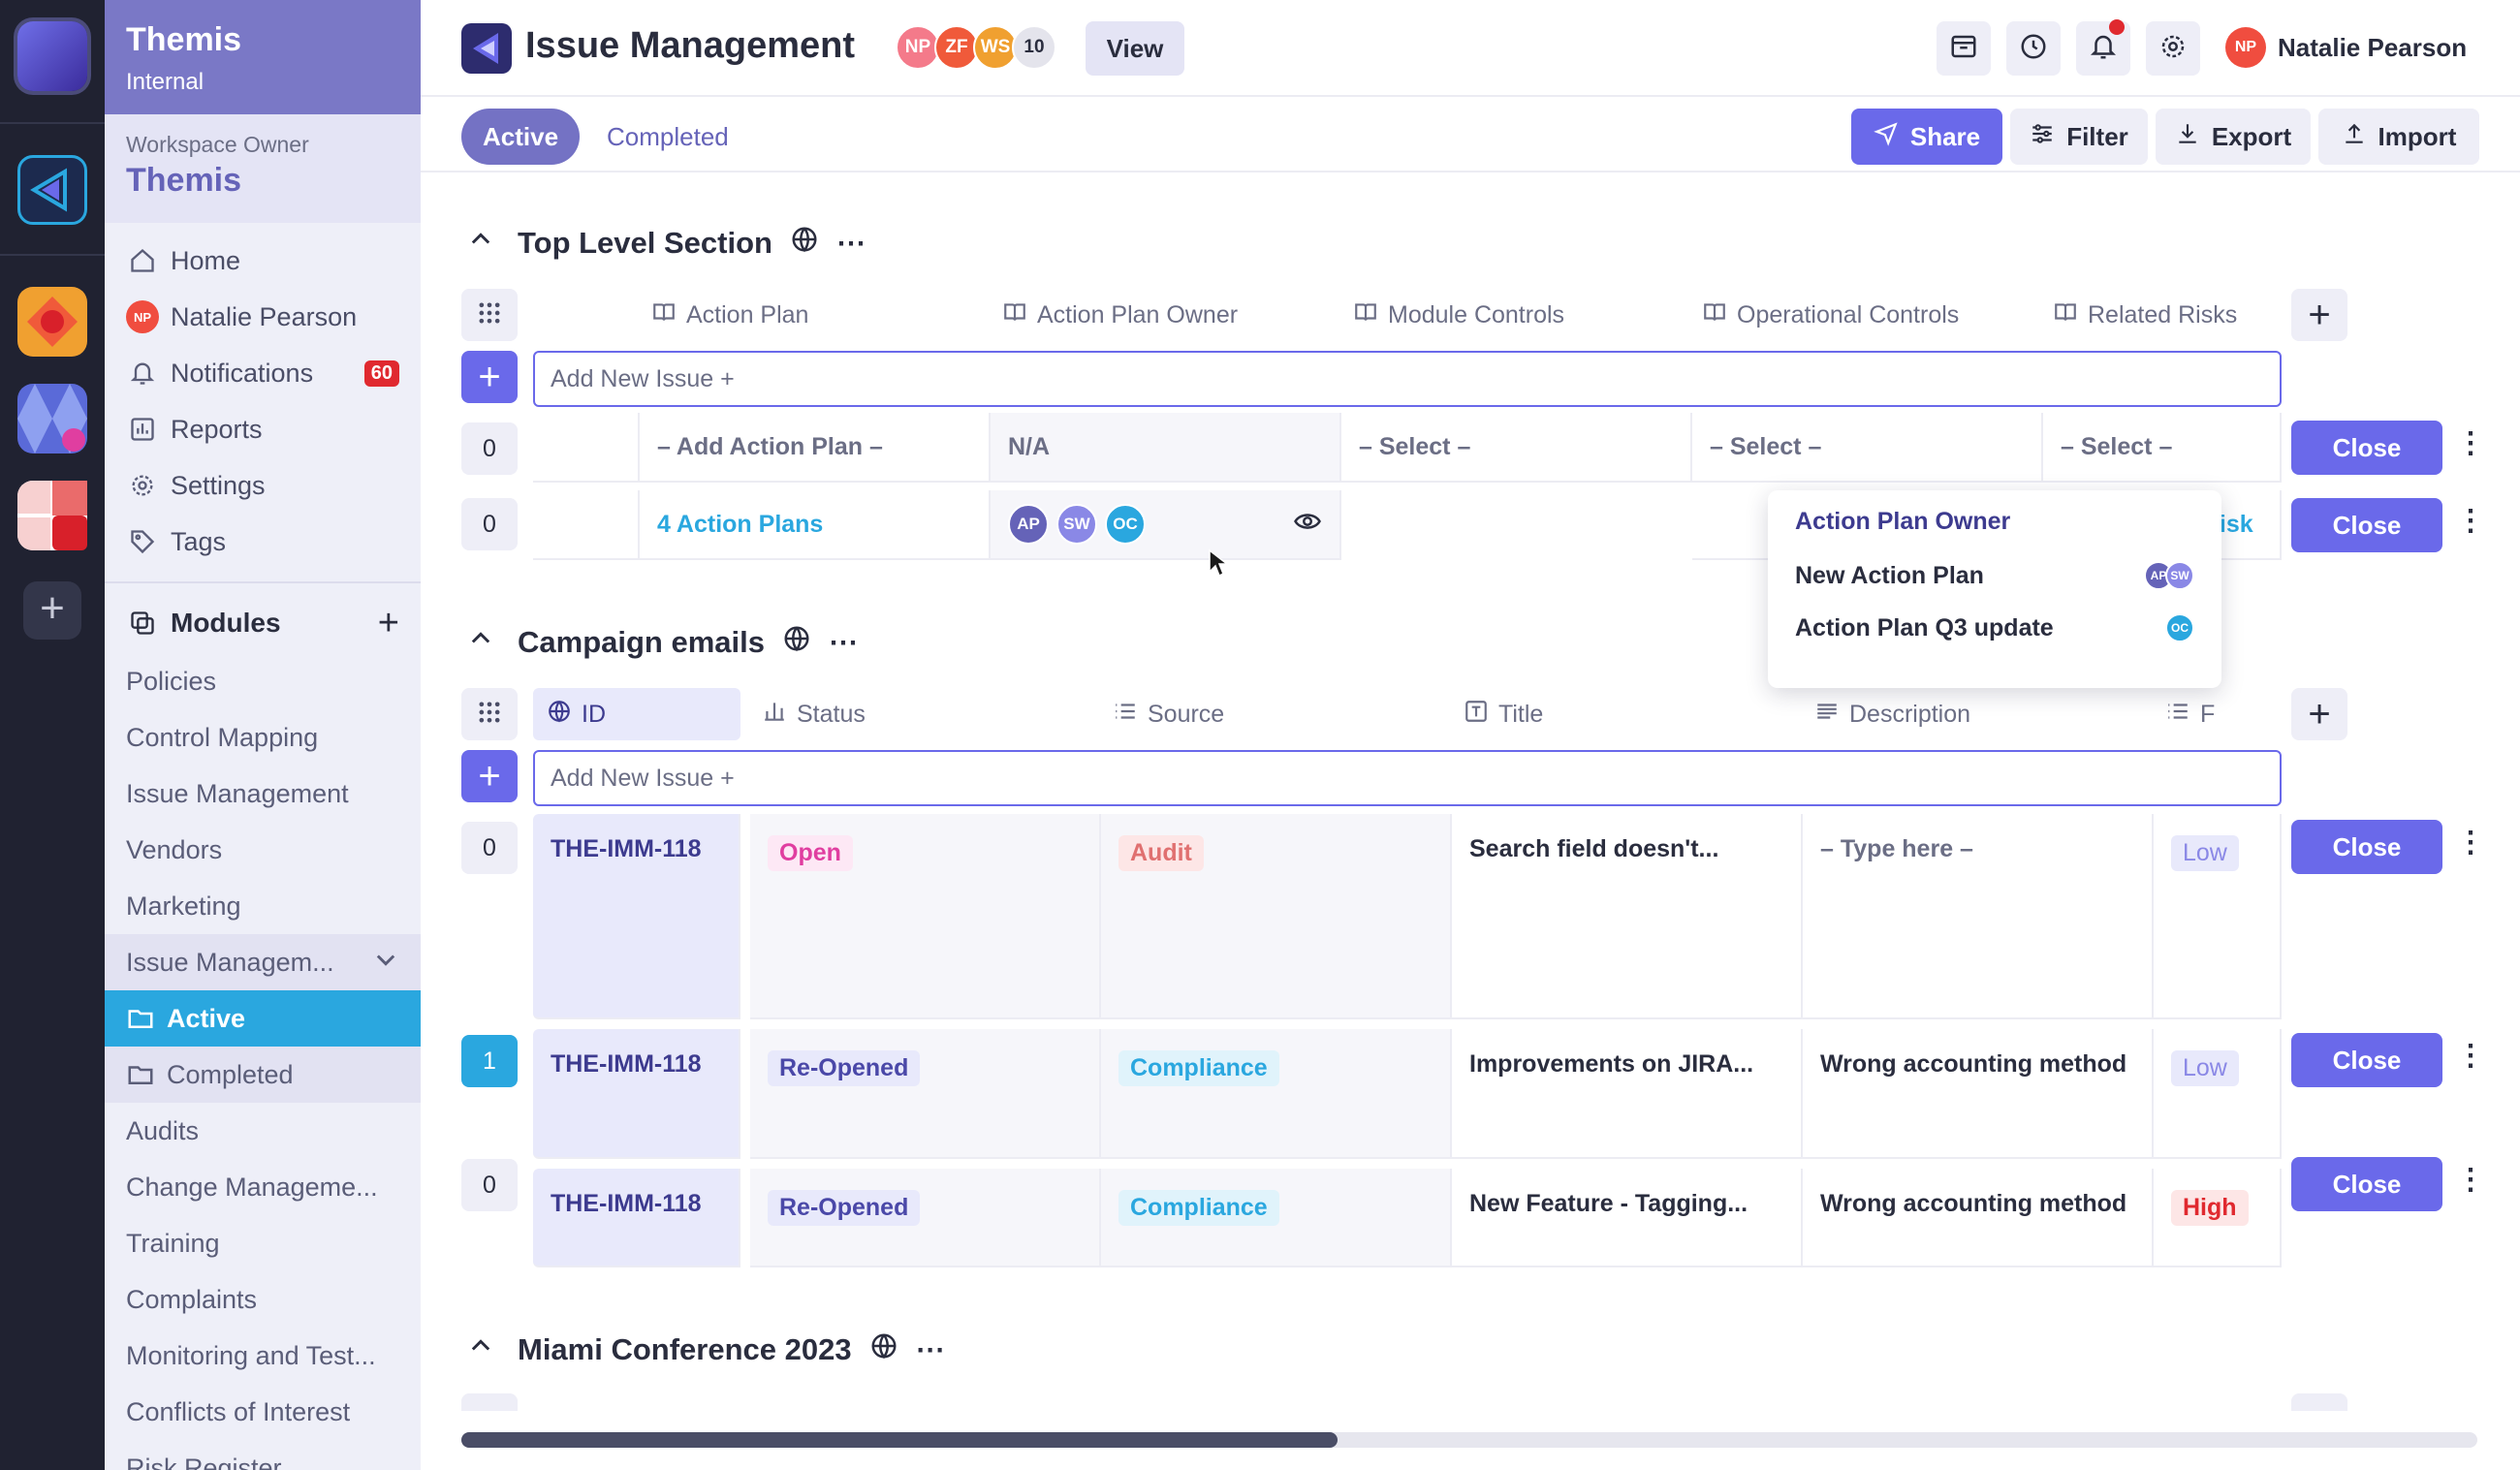  Describe the element at coordinates (1135, 48) in the screenshot. I see `view-button: View` at that location.